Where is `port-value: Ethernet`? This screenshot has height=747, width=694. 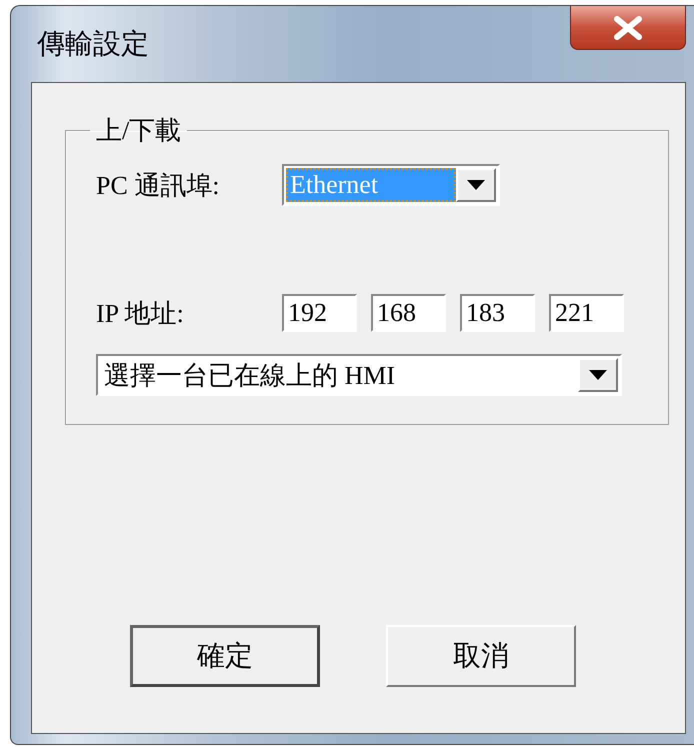 port-value: Ethernet is located at coordinates (371, 185).